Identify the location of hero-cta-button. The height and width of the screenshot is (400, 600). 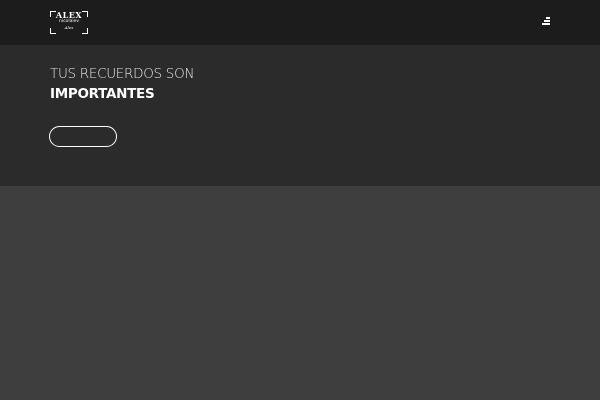
(83, 136).